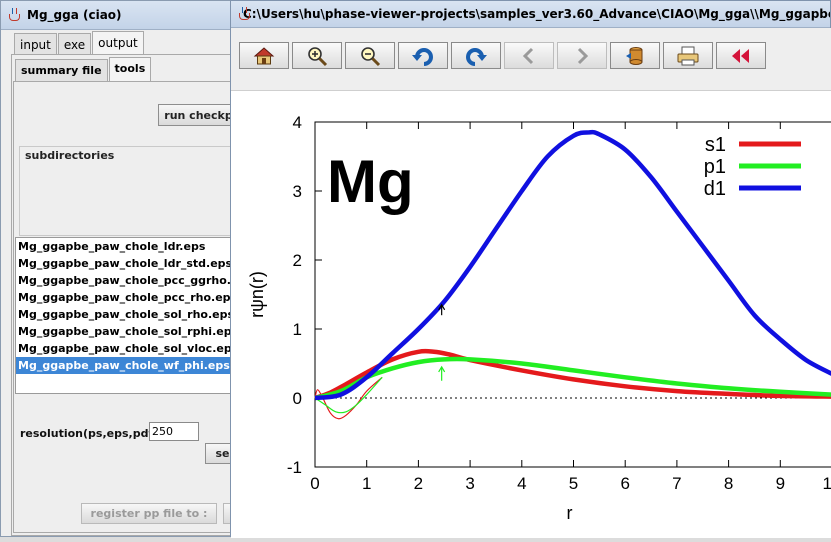 The height and width of the screenshot is (542, 831). Describe the element at coordinates (469, 483) in the screenshot. I see `x-tick-label: 3` at that location.